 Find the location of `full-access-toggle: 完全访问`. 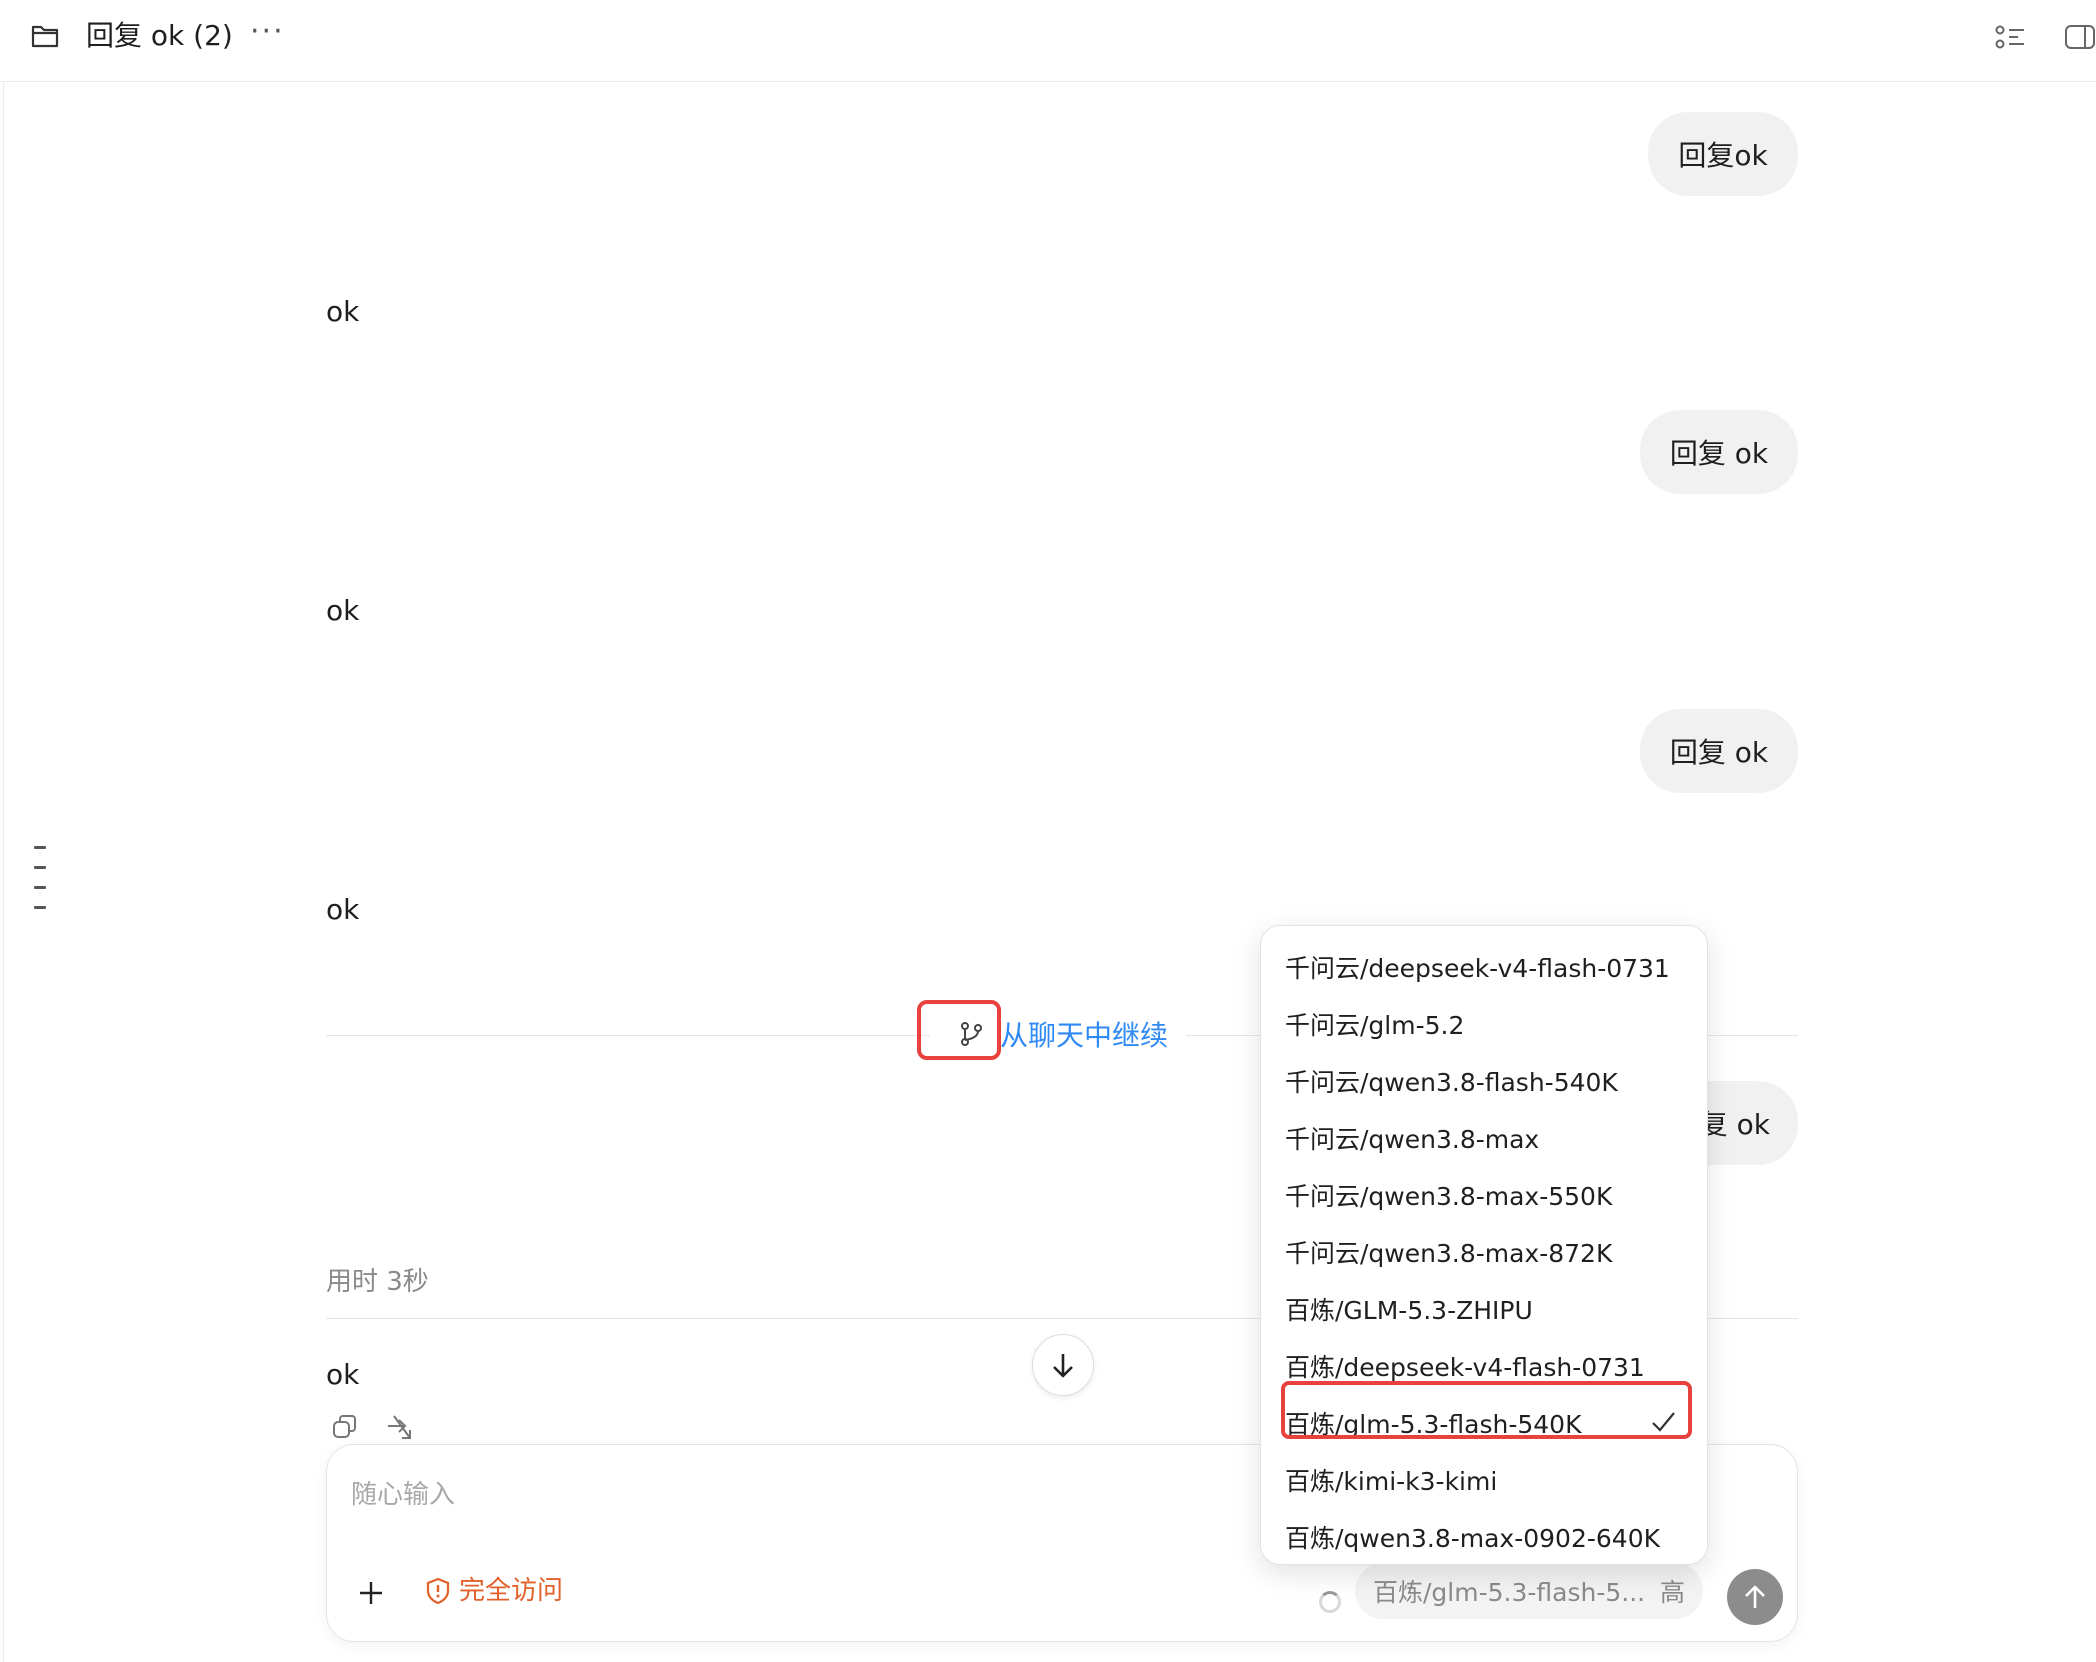

full-access-toggle: 完全访问 is located at coordinates (494, 1591).